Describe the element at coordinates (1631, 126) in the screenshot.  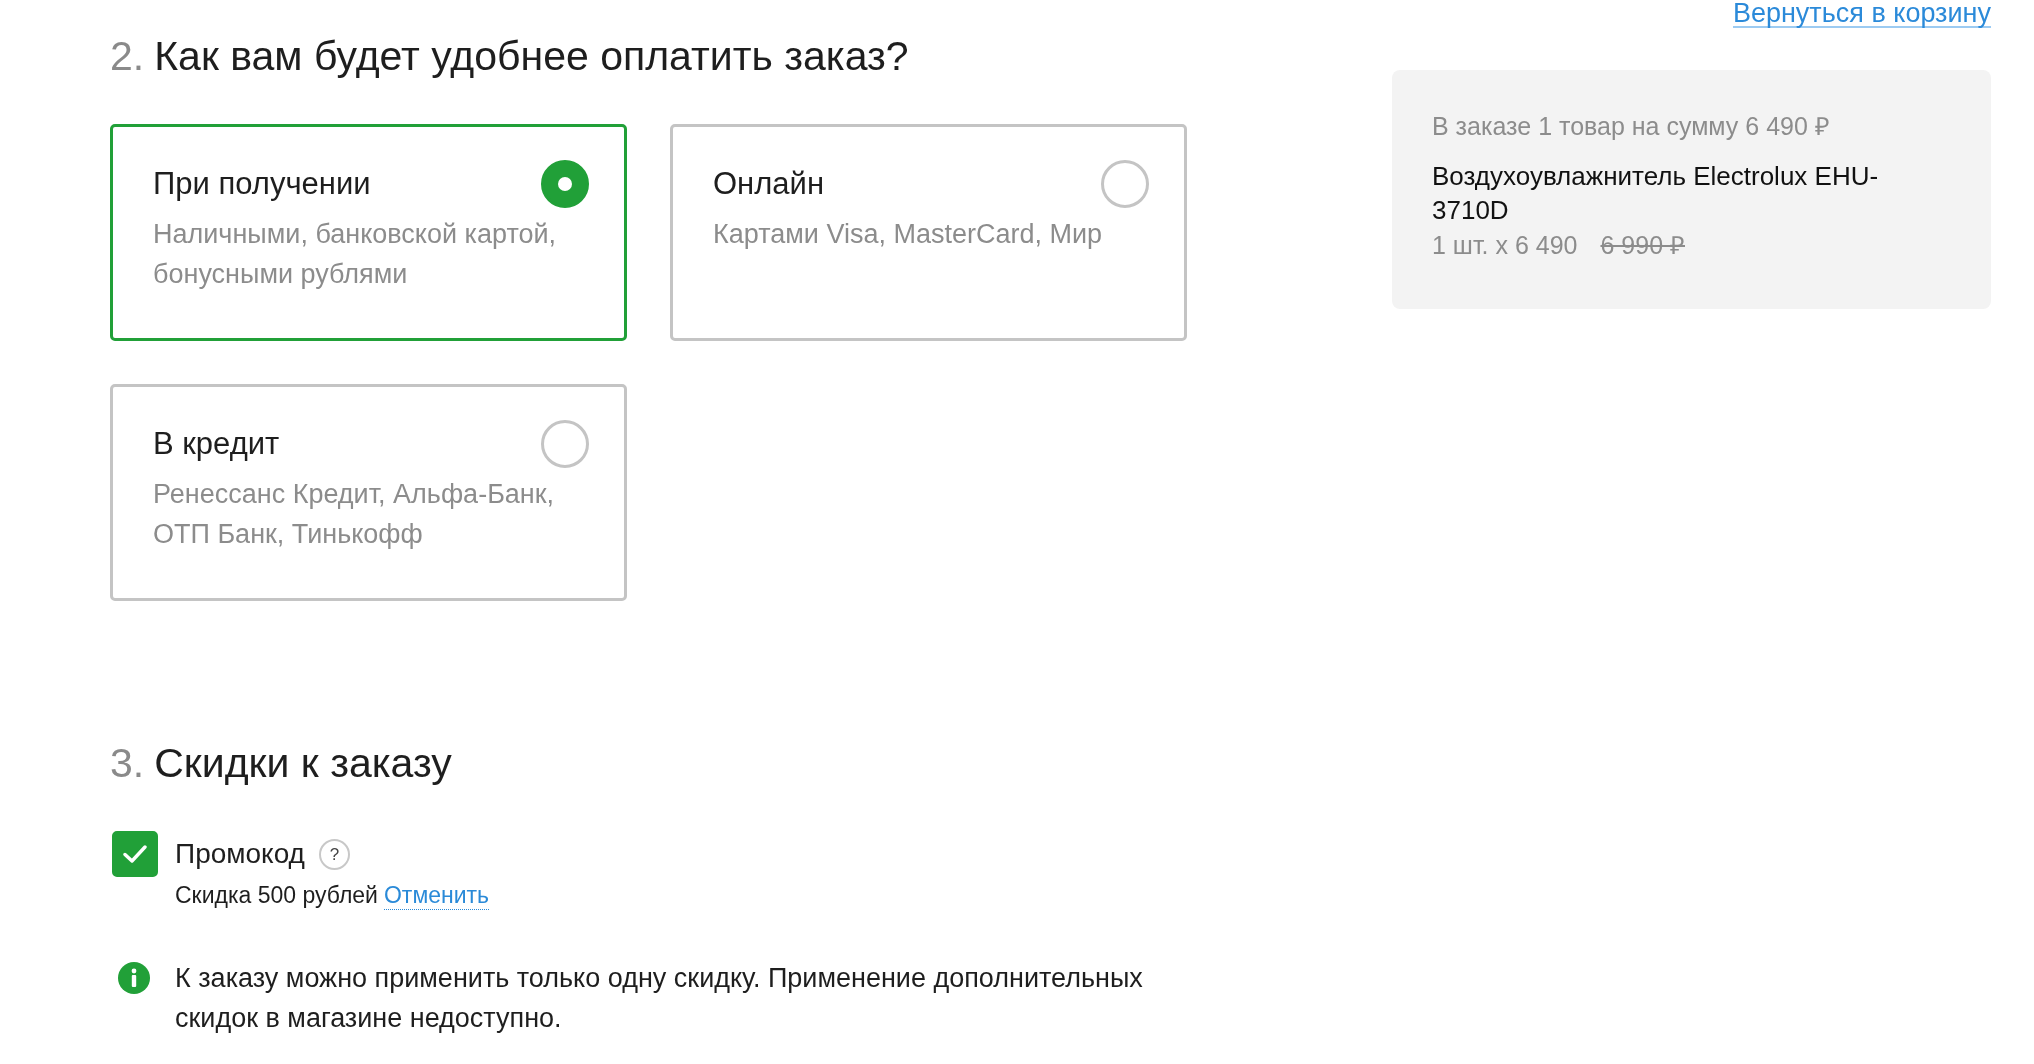
I see `order-count-text: В заказе 1 товар на сумму 6 490 ₽` at that location.